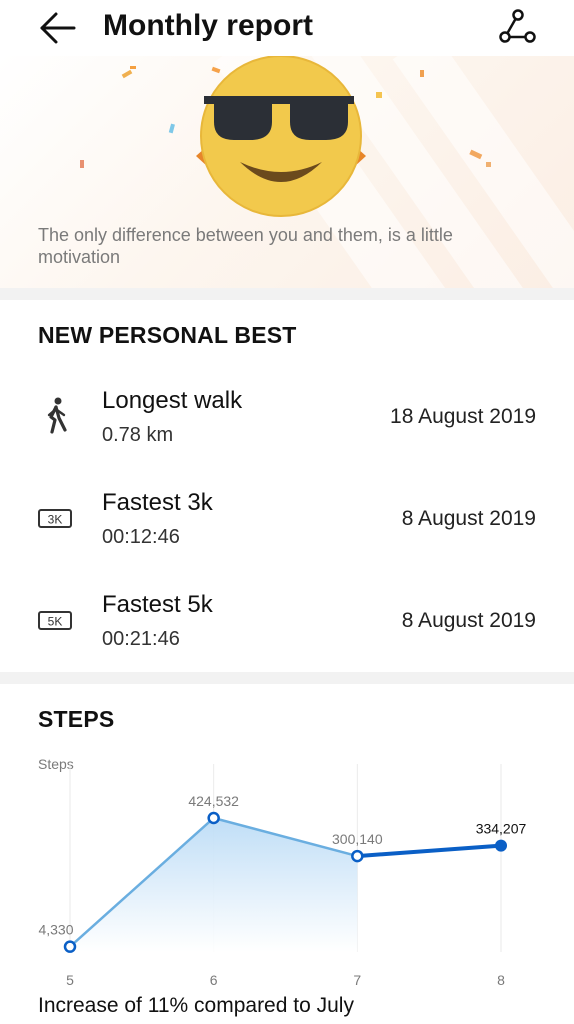 This screenshot has height=1024, width=574. Describe the element at coordinates (172, 400) in the screenshot. I see `record-name: Longest walk` at that location.